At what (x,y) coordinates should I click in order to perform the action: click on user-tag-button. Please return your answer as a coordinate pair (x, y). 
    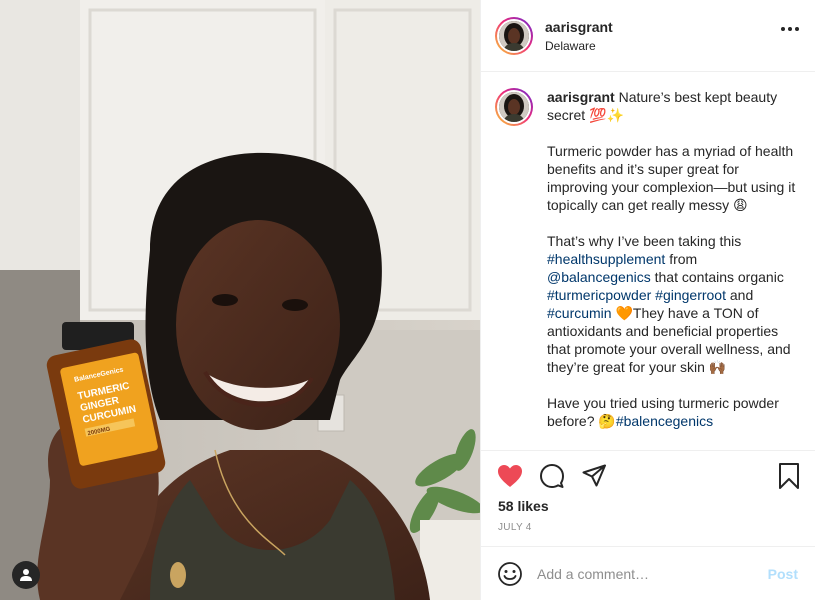
    Looking at the image, I should click on (26, 575).